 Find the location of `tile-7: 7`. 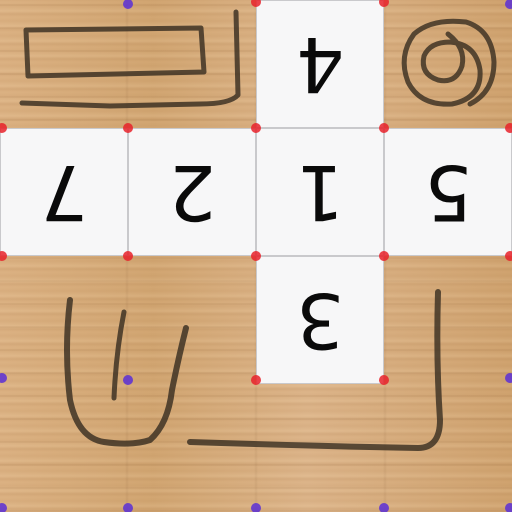

tile-7: 7 is located at coordinates (64, 192).